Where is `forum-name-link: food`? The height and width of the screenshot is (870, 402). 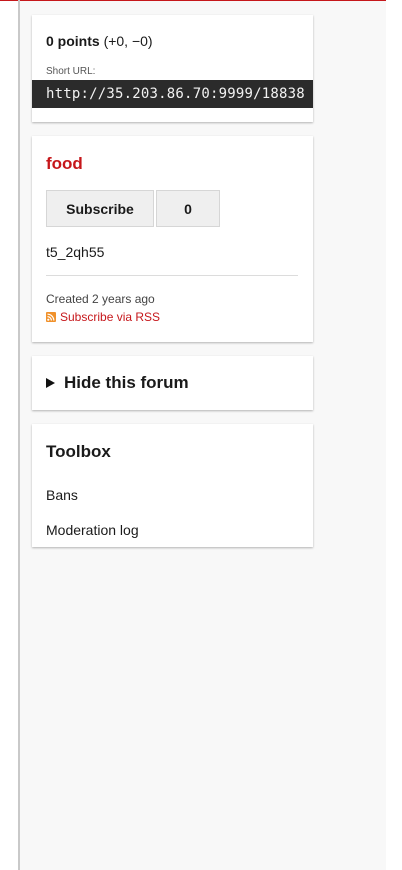
forum-name-link: food is located at coordinates (64, 164).